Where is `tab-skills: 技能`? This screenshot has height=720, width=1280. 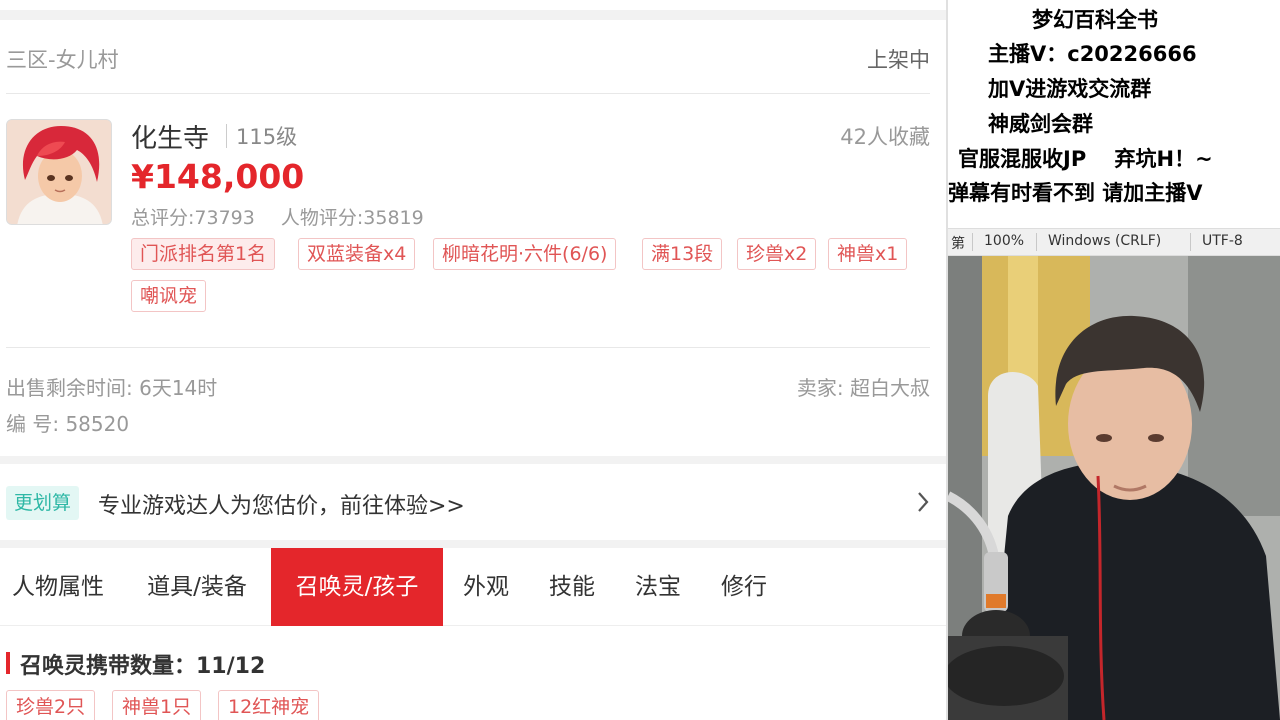 tab-skills: 技能 is located at coordinates (572, 587).